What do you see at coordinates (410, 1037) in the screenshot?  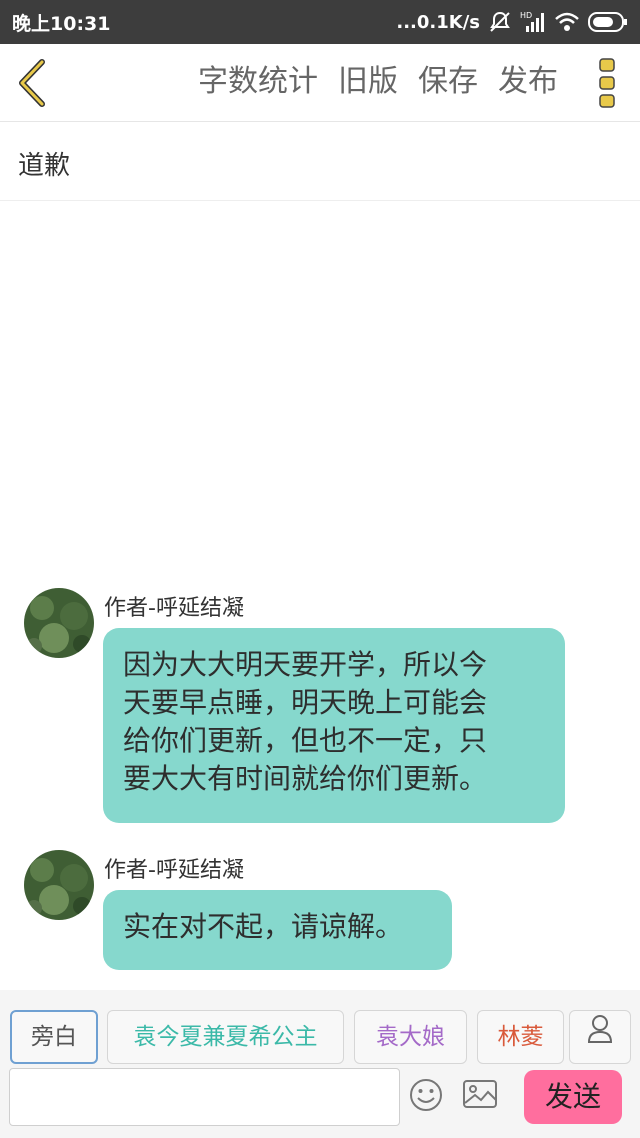 I see `character-chip-yuan-daniang: 袁大娘` at bounding box center [410, 1037].